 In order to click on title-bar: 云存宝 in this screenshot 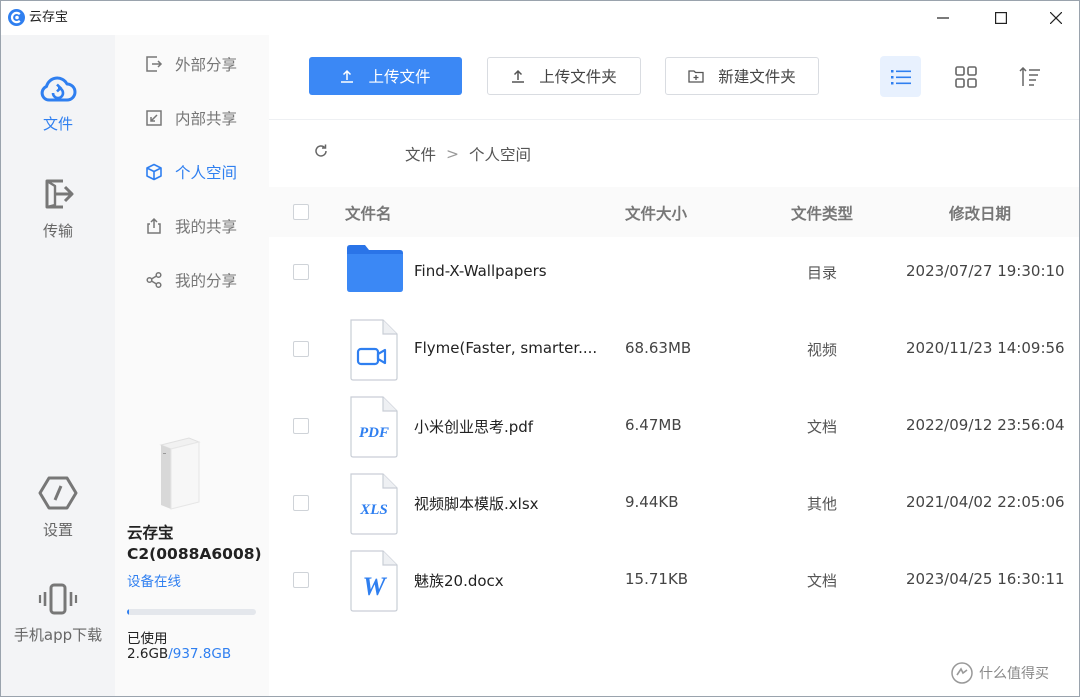, I will do `click(540, 18)`.